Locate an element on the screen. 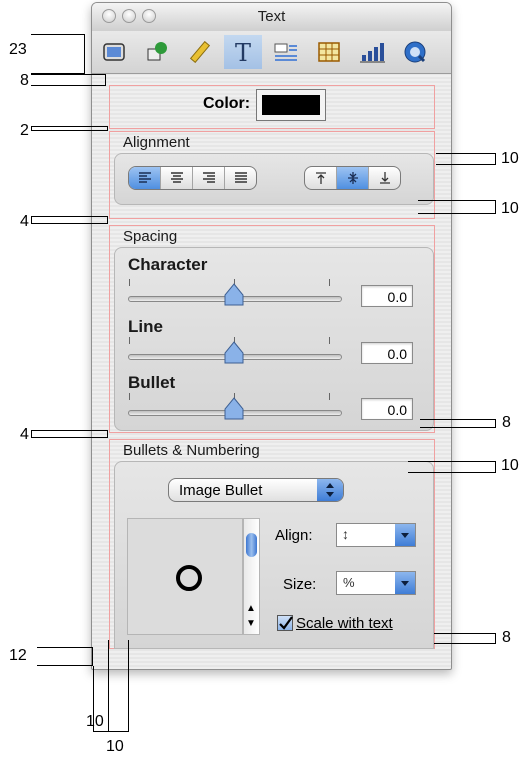  align-bottom-button is located at coordinates (384, 178).